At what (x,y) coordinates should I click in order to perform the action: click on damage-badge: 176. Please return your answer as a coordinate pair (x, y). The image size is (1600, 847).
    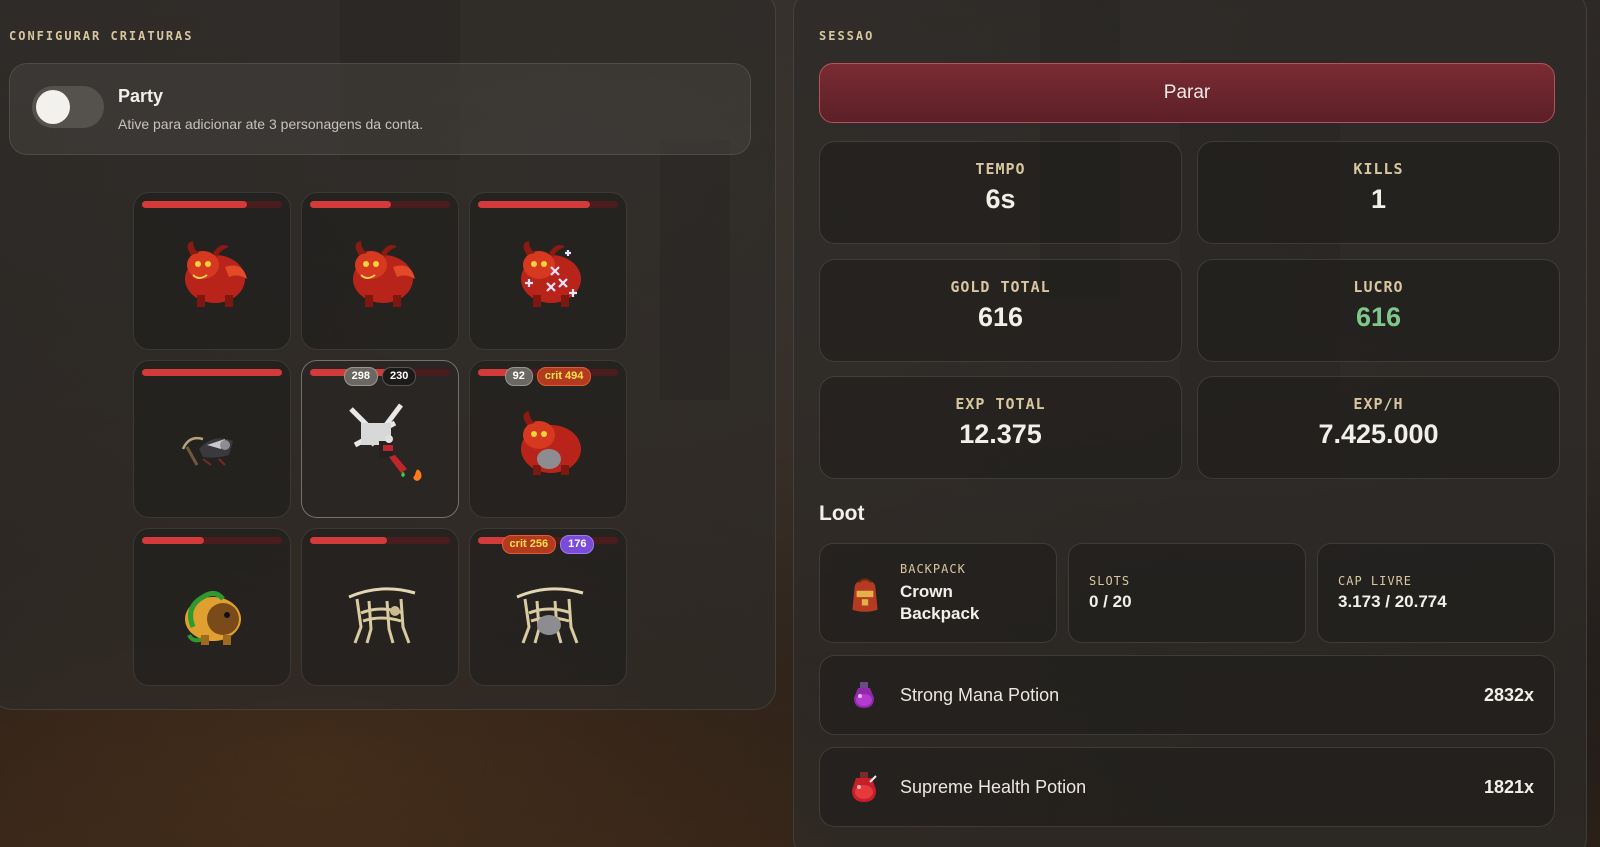
    Looking at the image, I should click on (577, 544).